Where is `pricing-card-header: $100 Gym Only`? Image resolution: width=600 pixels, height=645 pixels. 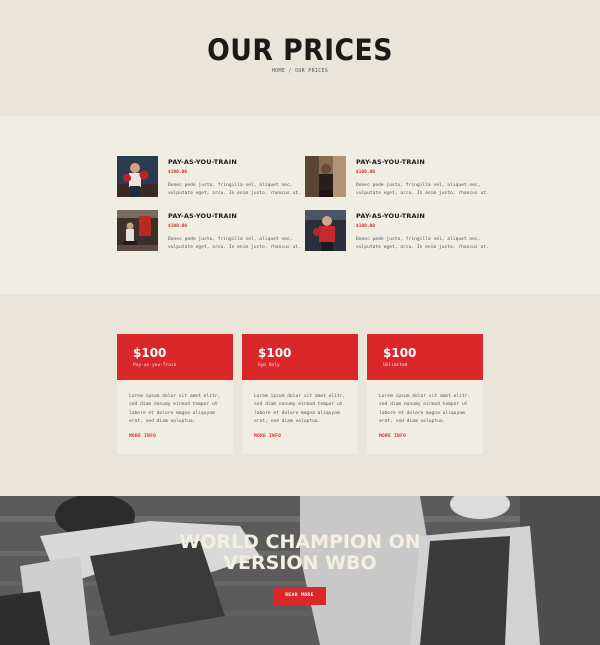 pricing-card-header: $100 Gym Only is located at coordinates (300, 357).